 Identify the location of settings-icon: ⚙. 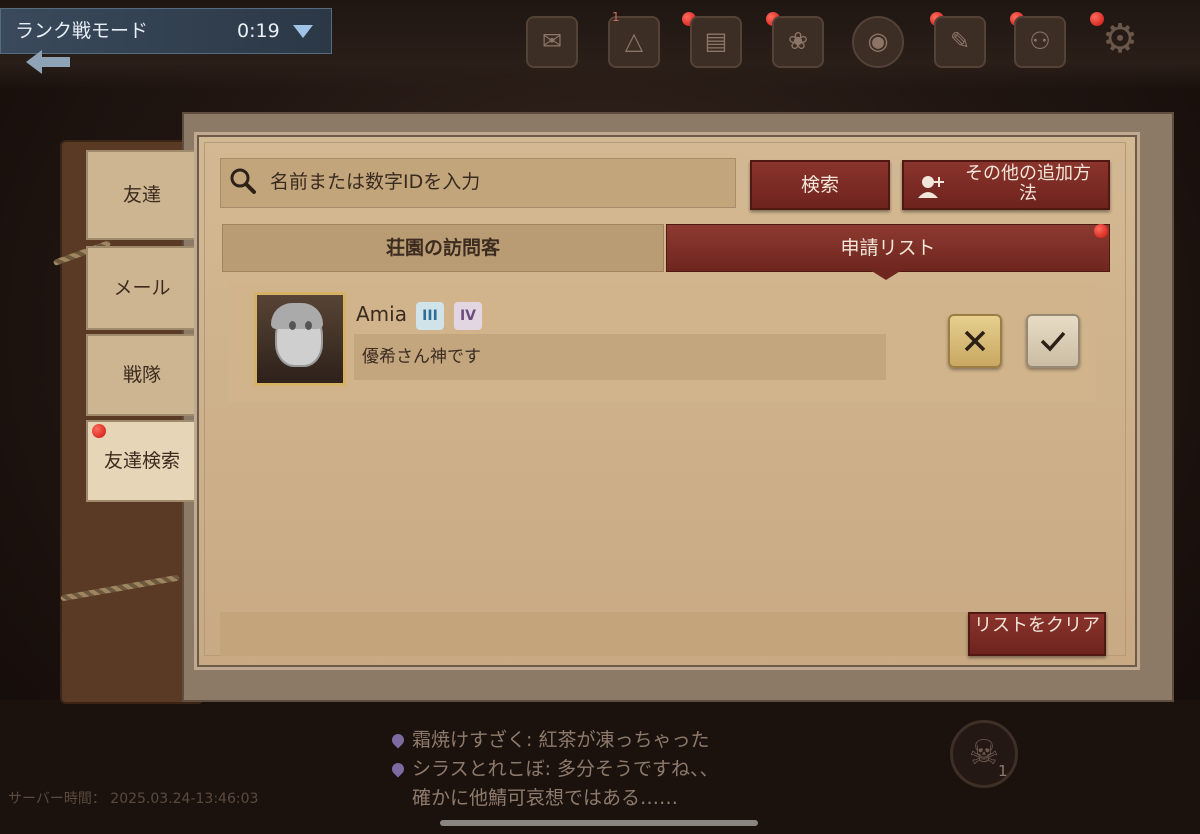
(1120, 40).